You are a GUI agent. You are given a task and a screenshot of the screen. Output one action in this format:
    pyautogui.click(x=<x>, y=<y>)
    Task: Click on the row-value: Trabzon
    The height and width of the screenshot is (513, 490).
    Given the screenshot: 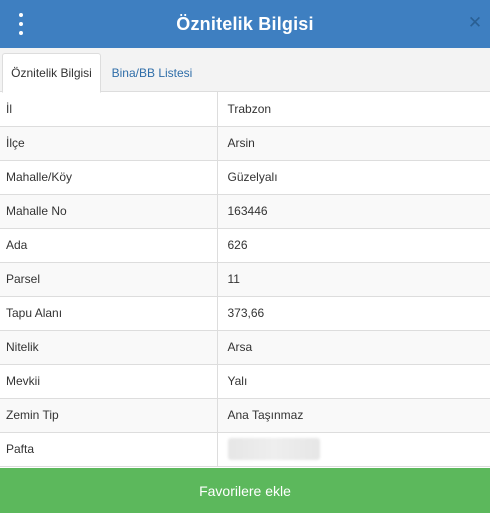 What is the action you would take?
    pyautogui.click(x=353, y=109)
    